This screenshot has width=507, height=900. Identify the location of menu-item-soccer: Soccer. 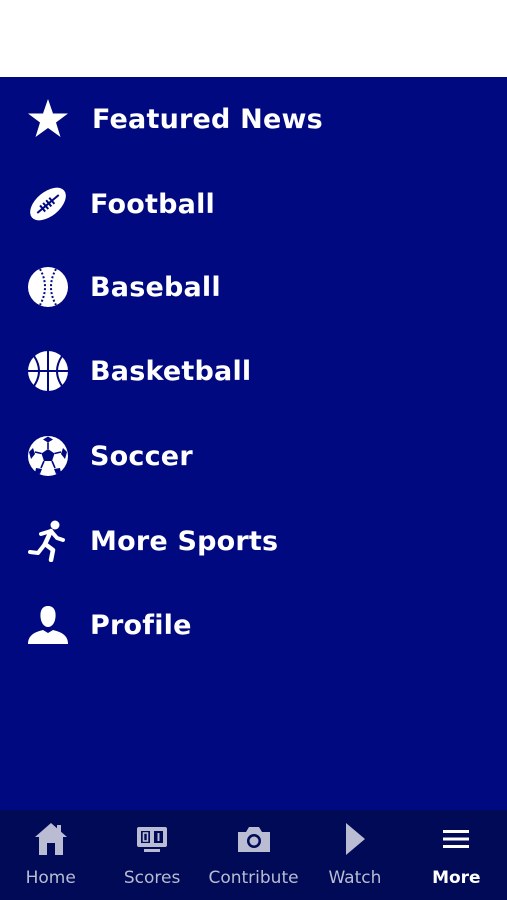
(253, 456).